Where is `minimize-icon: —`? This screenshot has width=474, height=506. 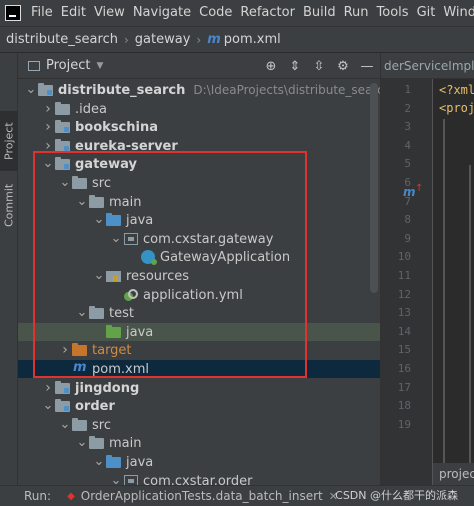
minimize-icon: — is located at coordinates (367, 66).